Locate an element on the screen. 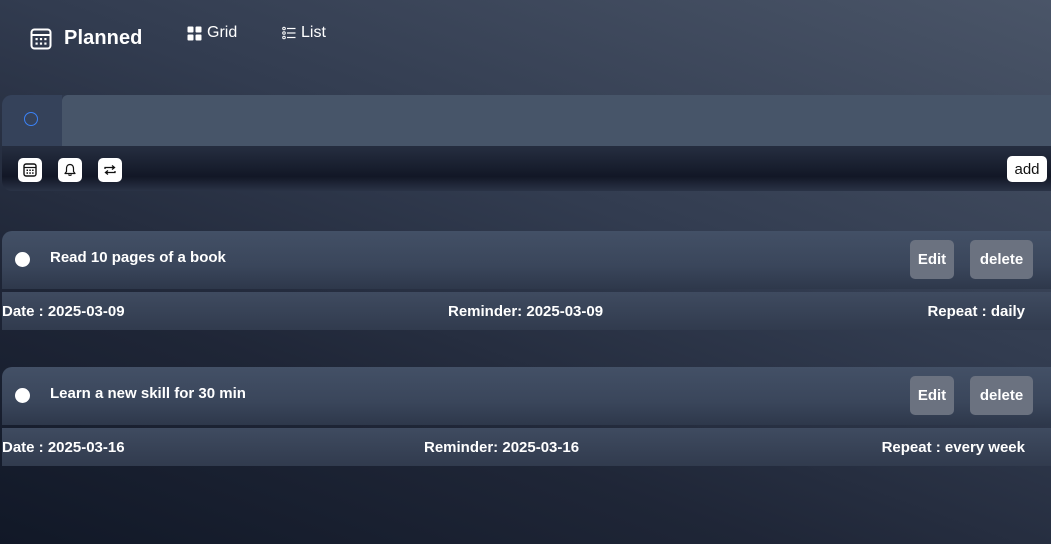  page-title: Planned is located at coordinates (103, 38).